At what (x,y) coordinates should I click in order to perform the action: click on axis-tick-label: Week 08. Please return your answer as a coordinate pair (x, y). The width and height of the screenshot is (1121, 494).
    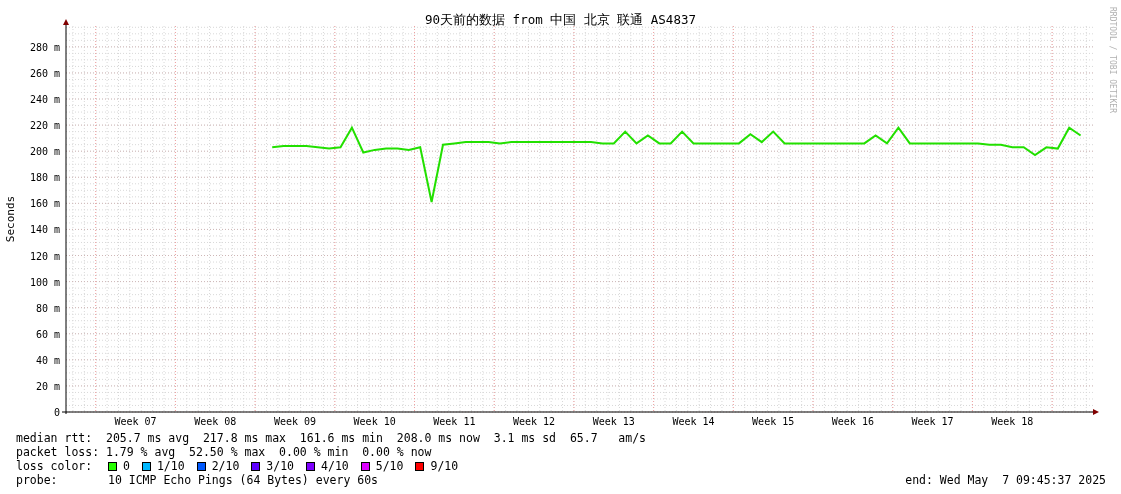
    Looking at the image, I should click on (215, 421).